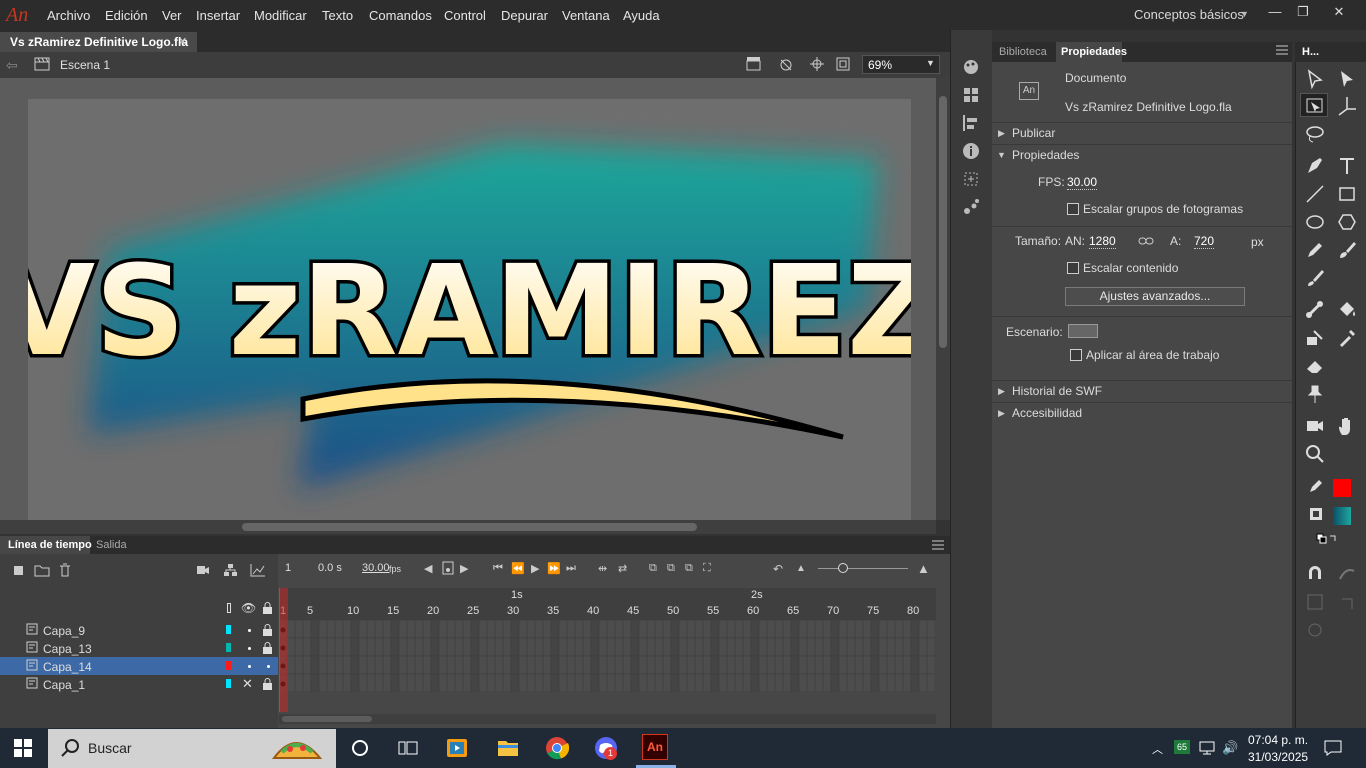 This screenshot has width=1366, height=768. I want to click on menu-modificar: Modificar, so click(280, 15).